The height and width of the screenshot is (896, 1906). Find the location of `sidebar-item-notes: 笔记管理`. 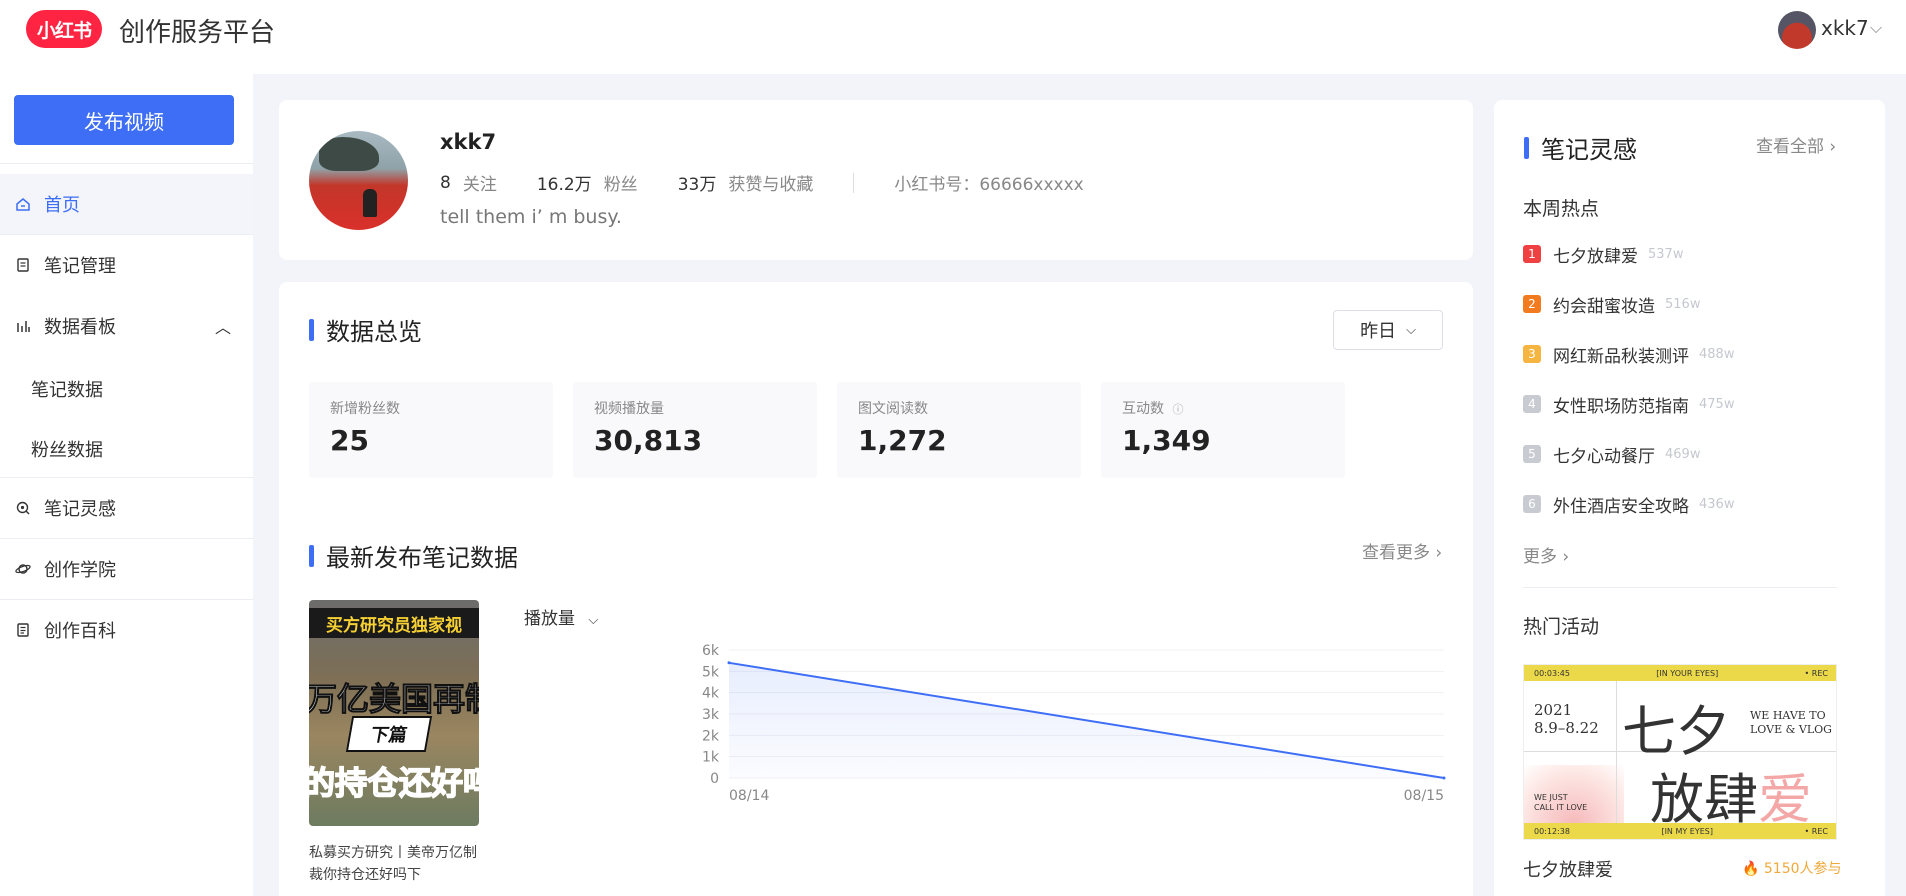

sidebar-item-notes: 笔记管理 is located at coordinates (126, 265).